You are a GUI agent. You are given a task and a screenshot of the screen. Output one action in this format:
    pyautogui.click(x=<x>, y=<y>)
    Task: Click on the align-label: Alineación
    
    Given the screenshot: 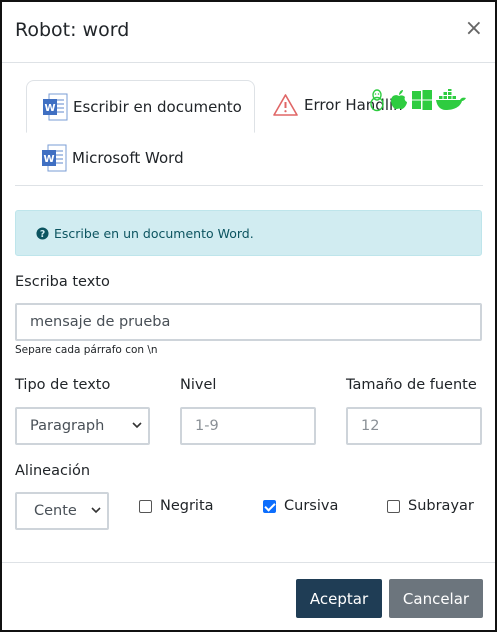 What is the action you would take?
    pyautogui.click(x=53, y=471)
    